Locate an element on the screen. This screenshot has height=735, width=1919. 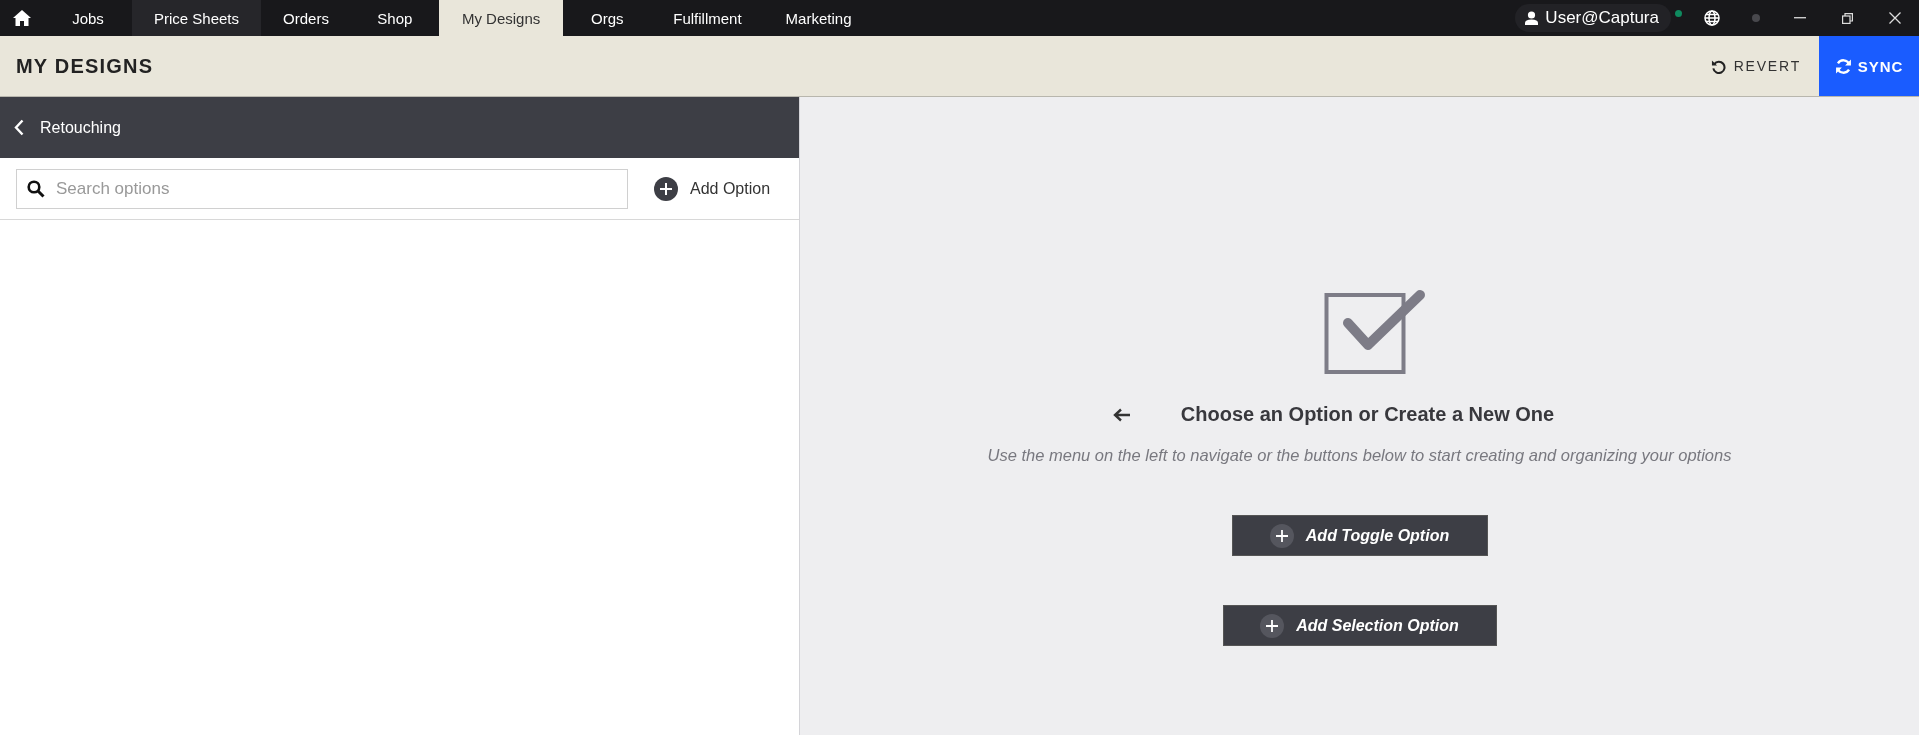
page-title: MY DESIGNS is located at coordinates (85, 66).